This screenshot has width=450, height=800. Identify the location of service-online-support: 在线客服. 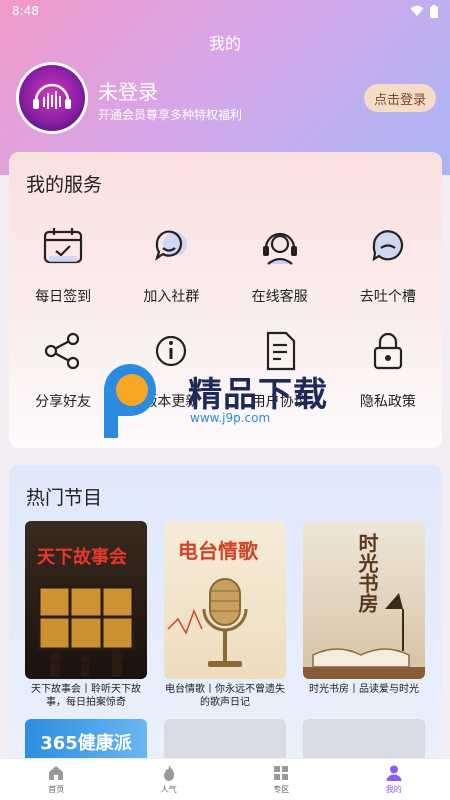
(280, 274).